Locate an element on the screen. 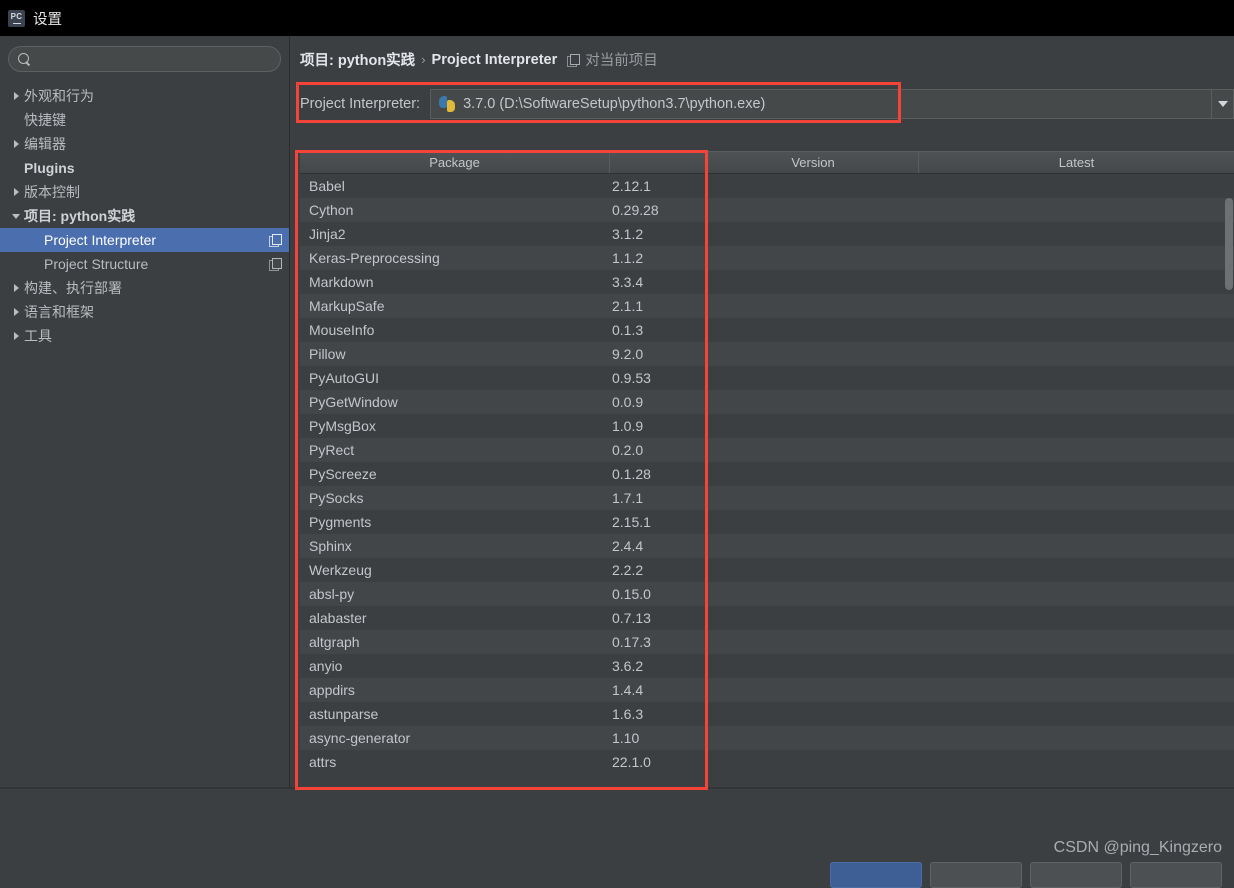 This screenshot has width=1234, height=888. package-version: 1.1.2 is located at coordinates (628, 258).